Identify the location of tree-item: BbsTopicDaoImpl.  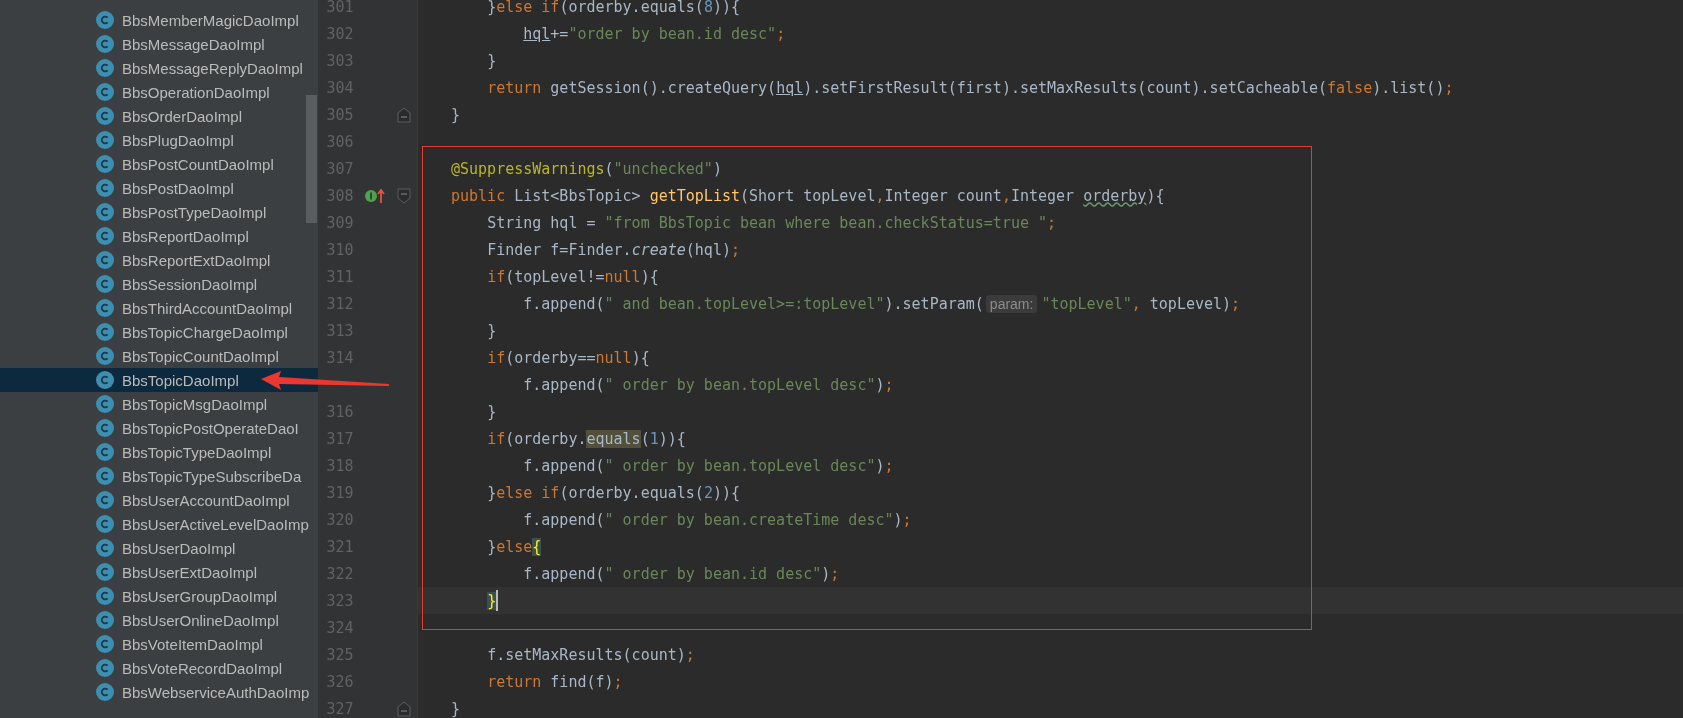
(159, 380).